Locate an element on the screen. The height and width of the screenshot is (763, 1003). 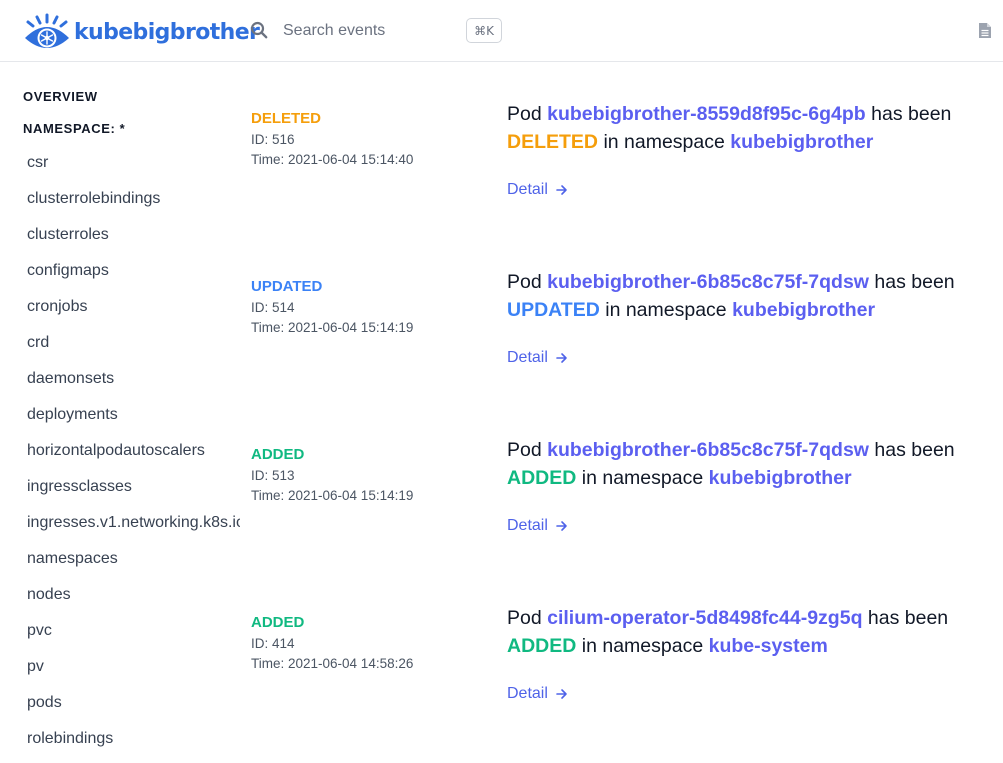
sidebar-item-pv: pv is located at coordinates (133, 667).